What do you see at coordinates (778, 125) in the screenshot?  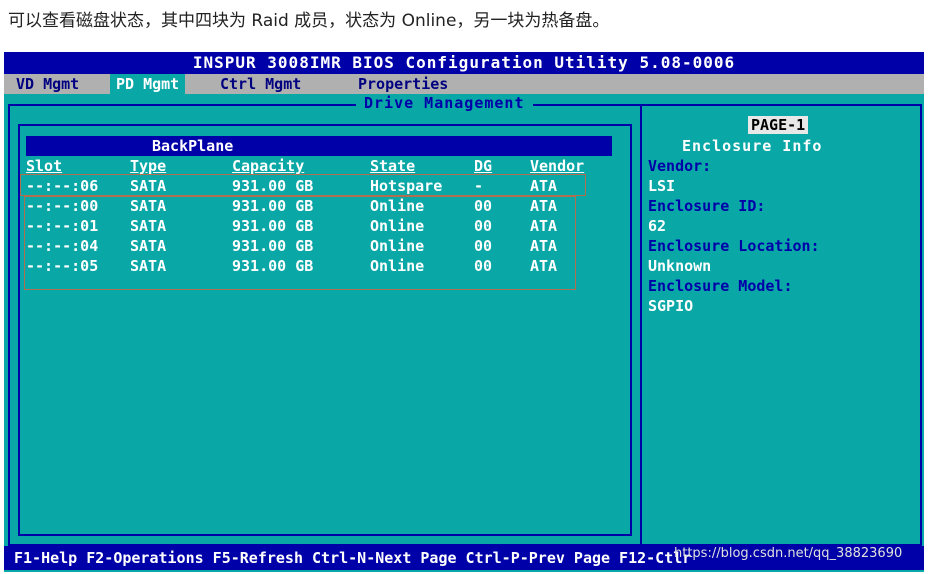 I see `page-badge: PAGE-1` at bounding box center [778, 125].